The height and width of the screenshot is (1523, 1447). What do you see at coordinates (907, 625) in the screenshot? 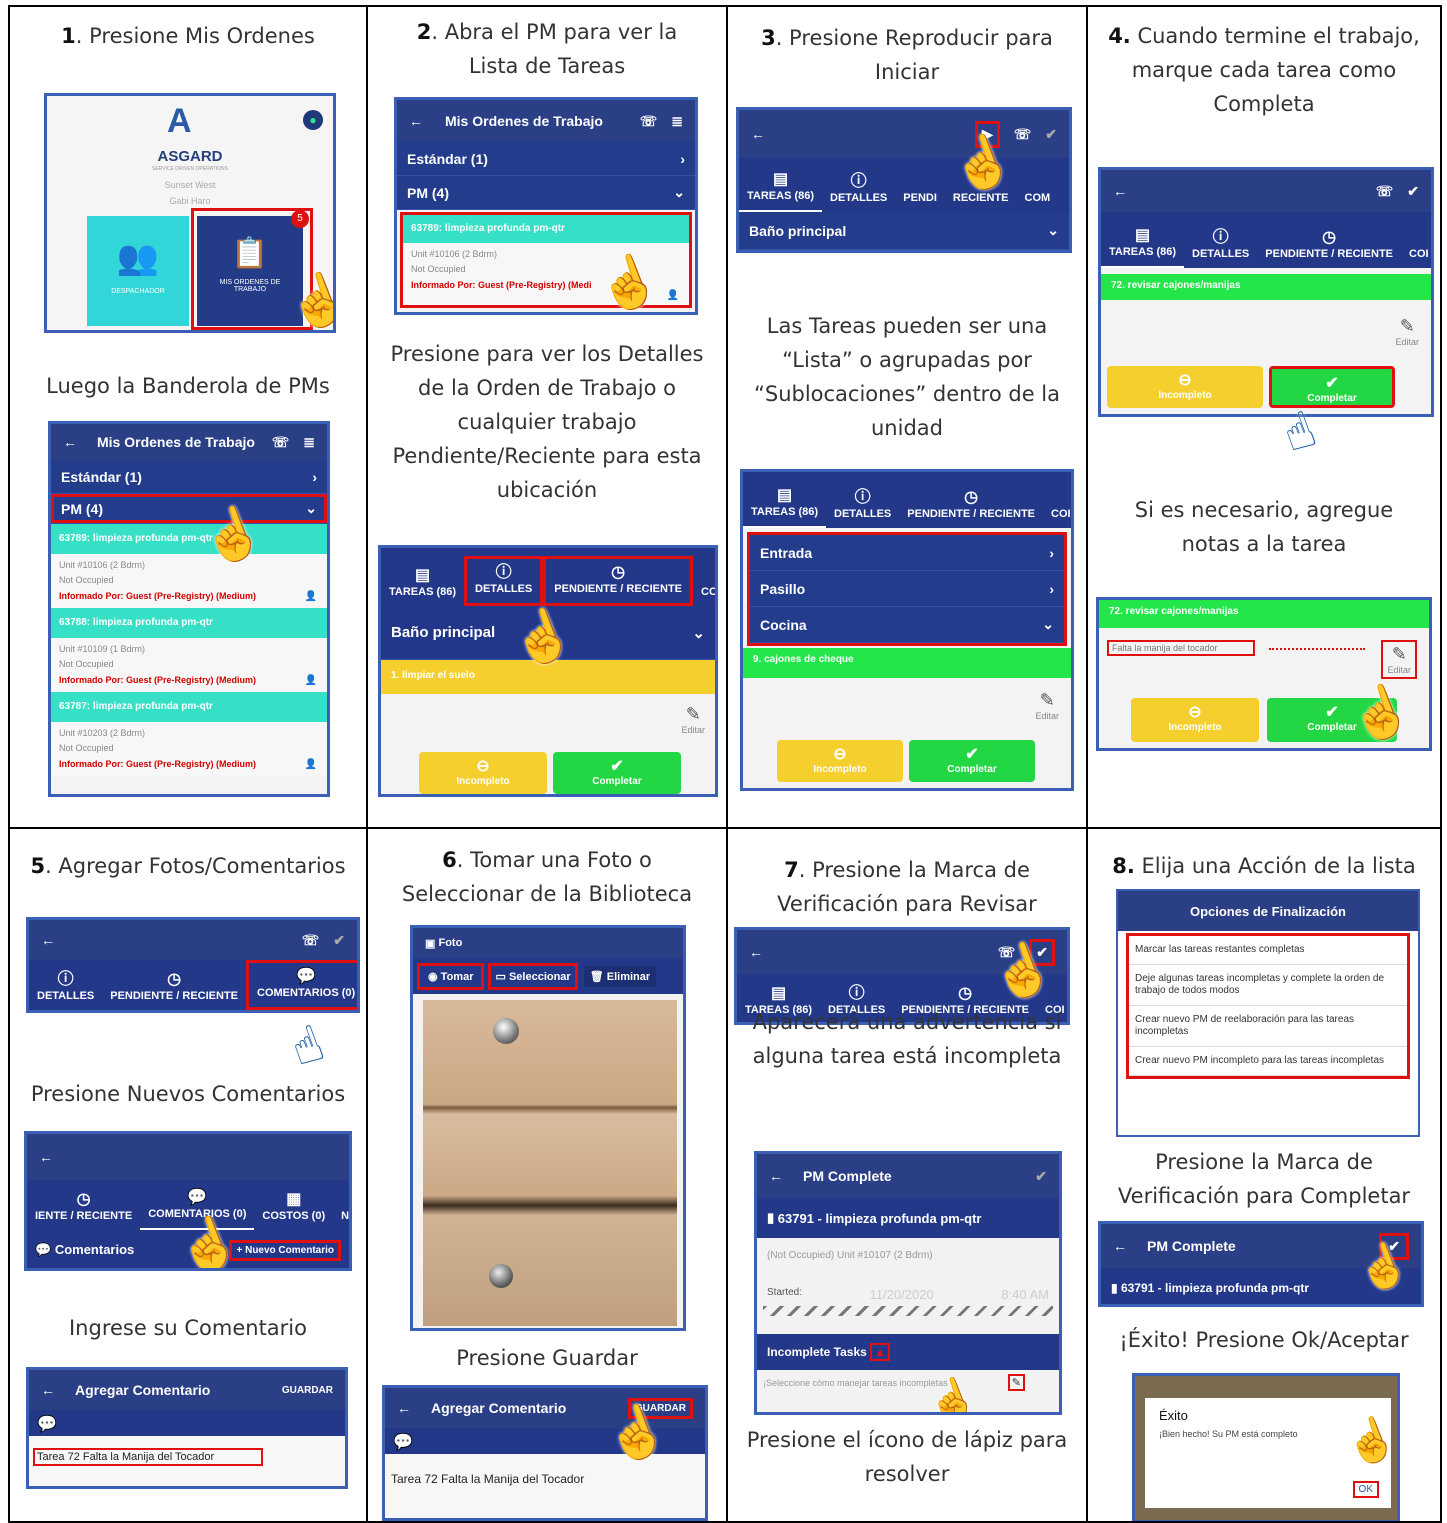
I see `sublocation-cocina: Cocina ⌄` at bounding box center [907, 625].